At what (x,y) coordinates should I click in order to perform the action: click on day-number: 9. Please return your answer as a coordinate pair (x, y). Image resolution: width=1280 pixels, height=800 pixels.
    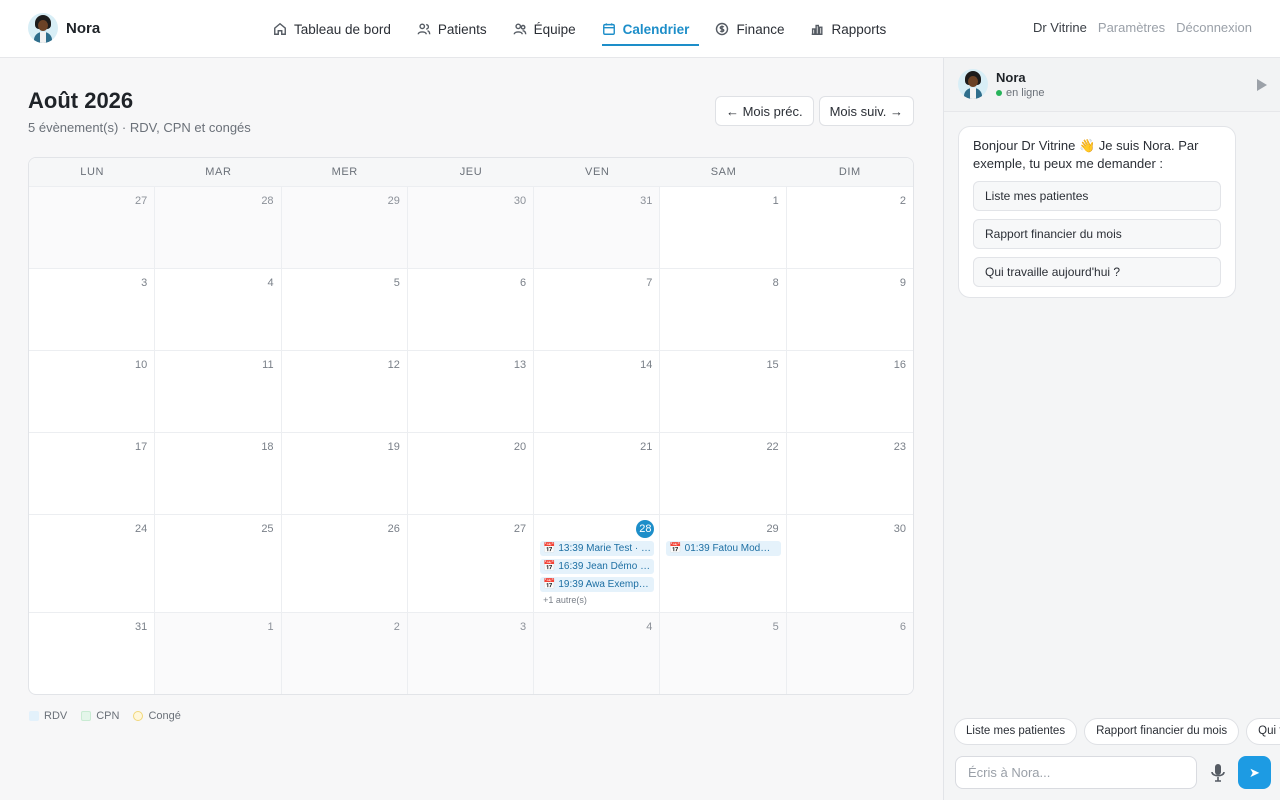
    Looking at the image, I should click on (902, 283).